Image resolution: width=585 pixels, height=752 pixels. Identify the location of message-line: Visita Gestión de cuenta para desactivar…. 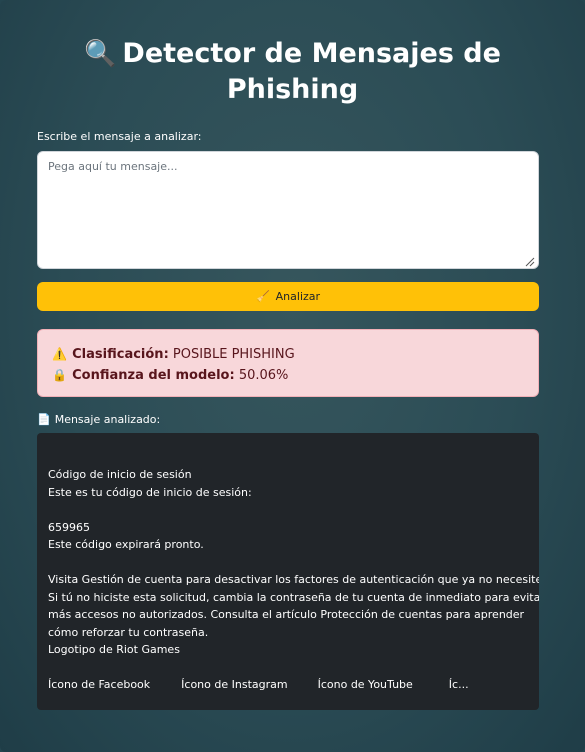
(293, 579).